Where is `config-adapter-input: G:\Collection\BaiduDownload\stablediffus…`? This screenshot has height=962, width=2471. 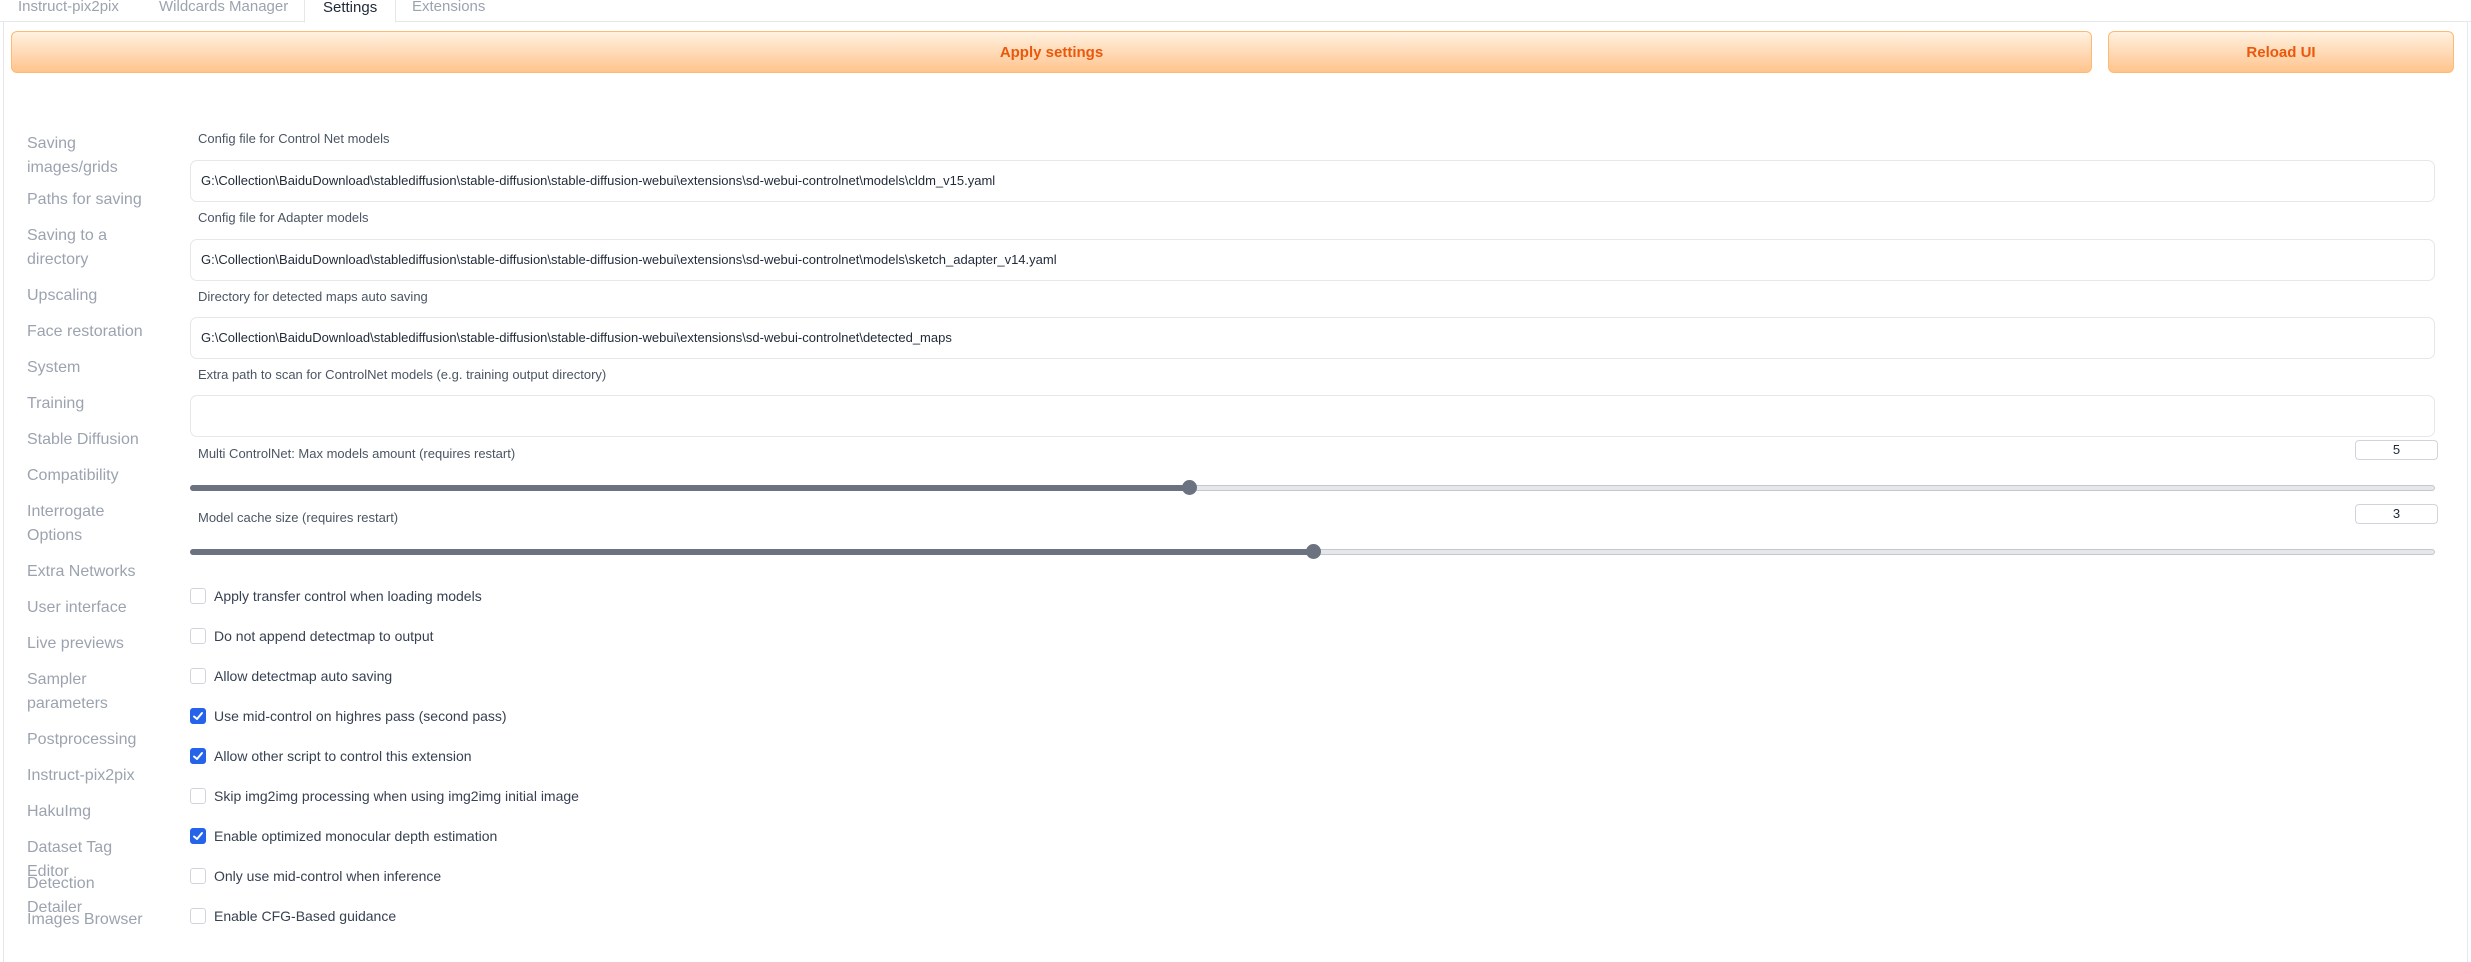 config-adapter-input: G:\Collection\BaiduDownload\stablediffus… is located at coordinates (1312, 260).